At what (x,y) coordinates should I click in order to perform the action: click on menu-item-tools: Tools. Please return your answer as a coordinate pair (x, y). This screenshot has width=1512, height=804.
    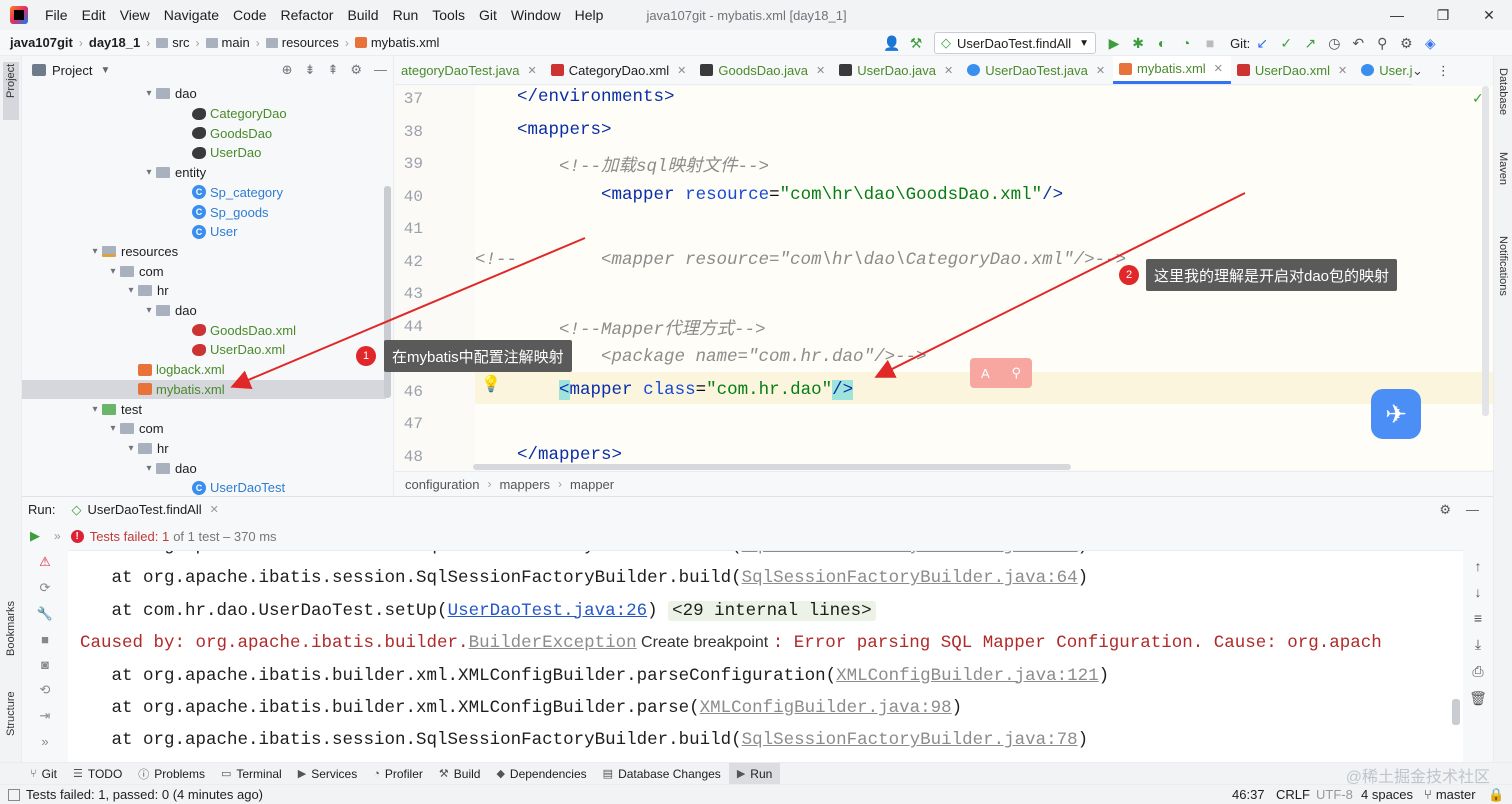
    Looking at the image, I should click on (448, 15).